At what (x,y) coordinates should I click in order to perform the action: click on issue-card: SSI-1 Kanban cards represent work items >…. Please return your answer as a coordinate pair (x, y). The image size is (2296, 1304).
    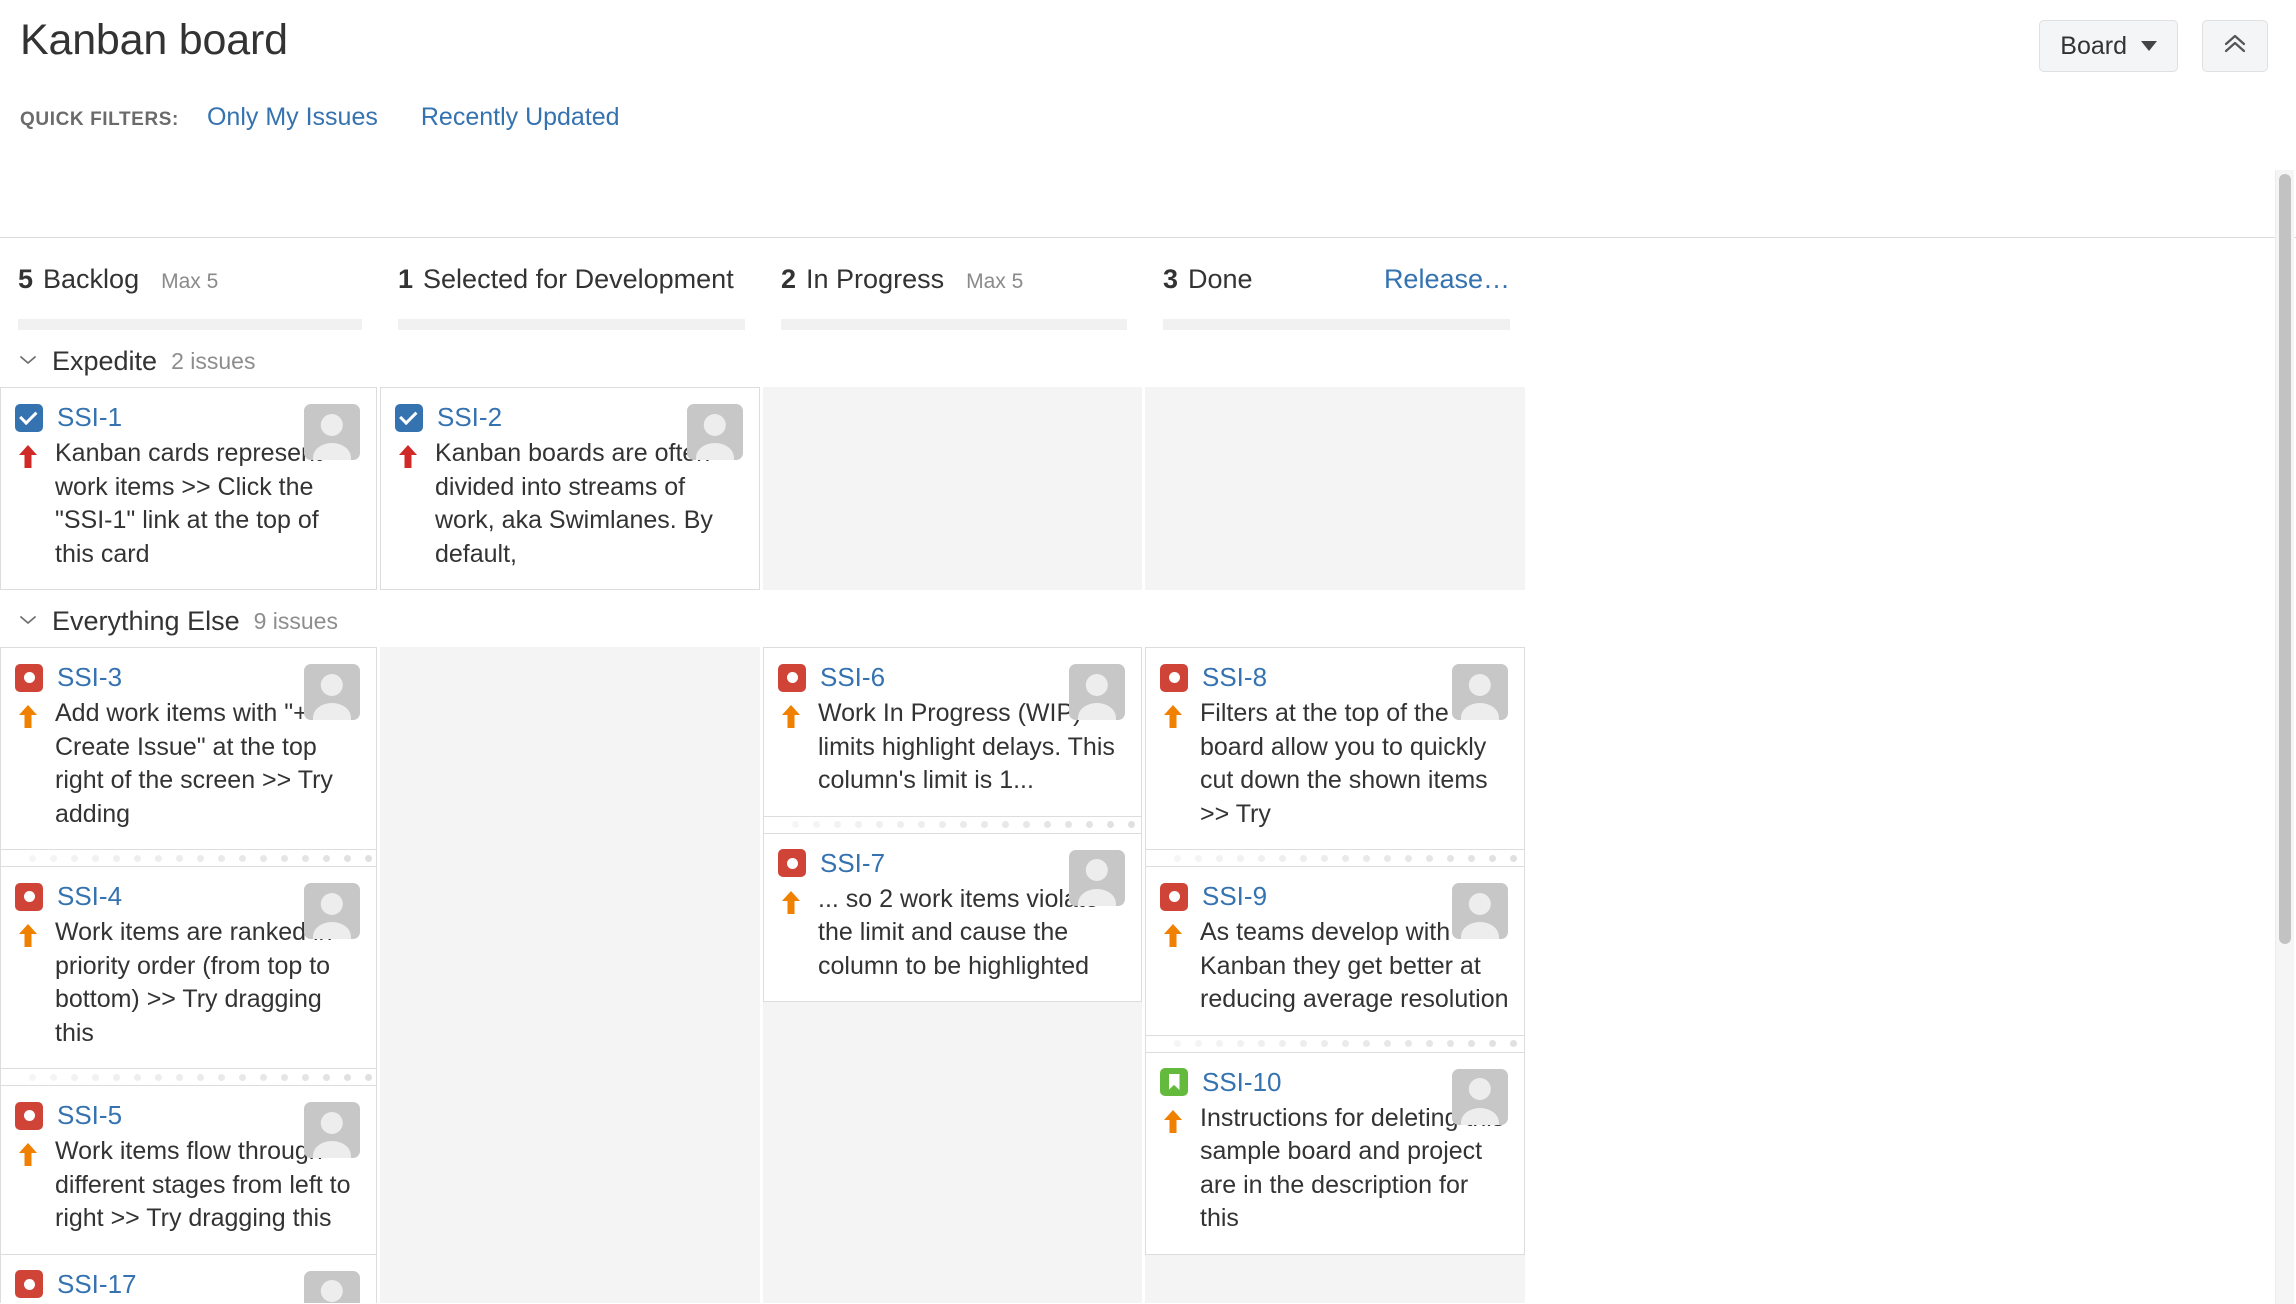
    Looking at the image, I should click on (188, 488).